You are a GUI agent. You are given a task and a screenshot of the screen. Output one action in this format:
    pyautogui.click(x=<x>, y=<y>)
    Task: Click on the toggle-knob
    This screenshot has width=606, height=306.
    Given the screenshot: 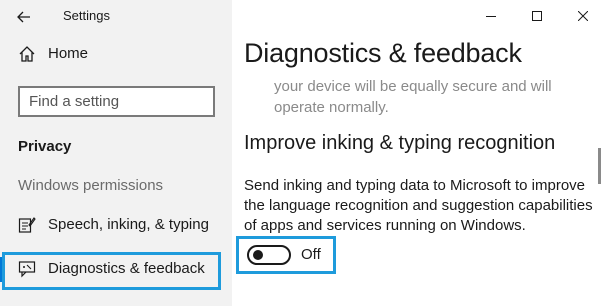 What is the action you would take?
    pyautogui.click(x=258, y=255)
    